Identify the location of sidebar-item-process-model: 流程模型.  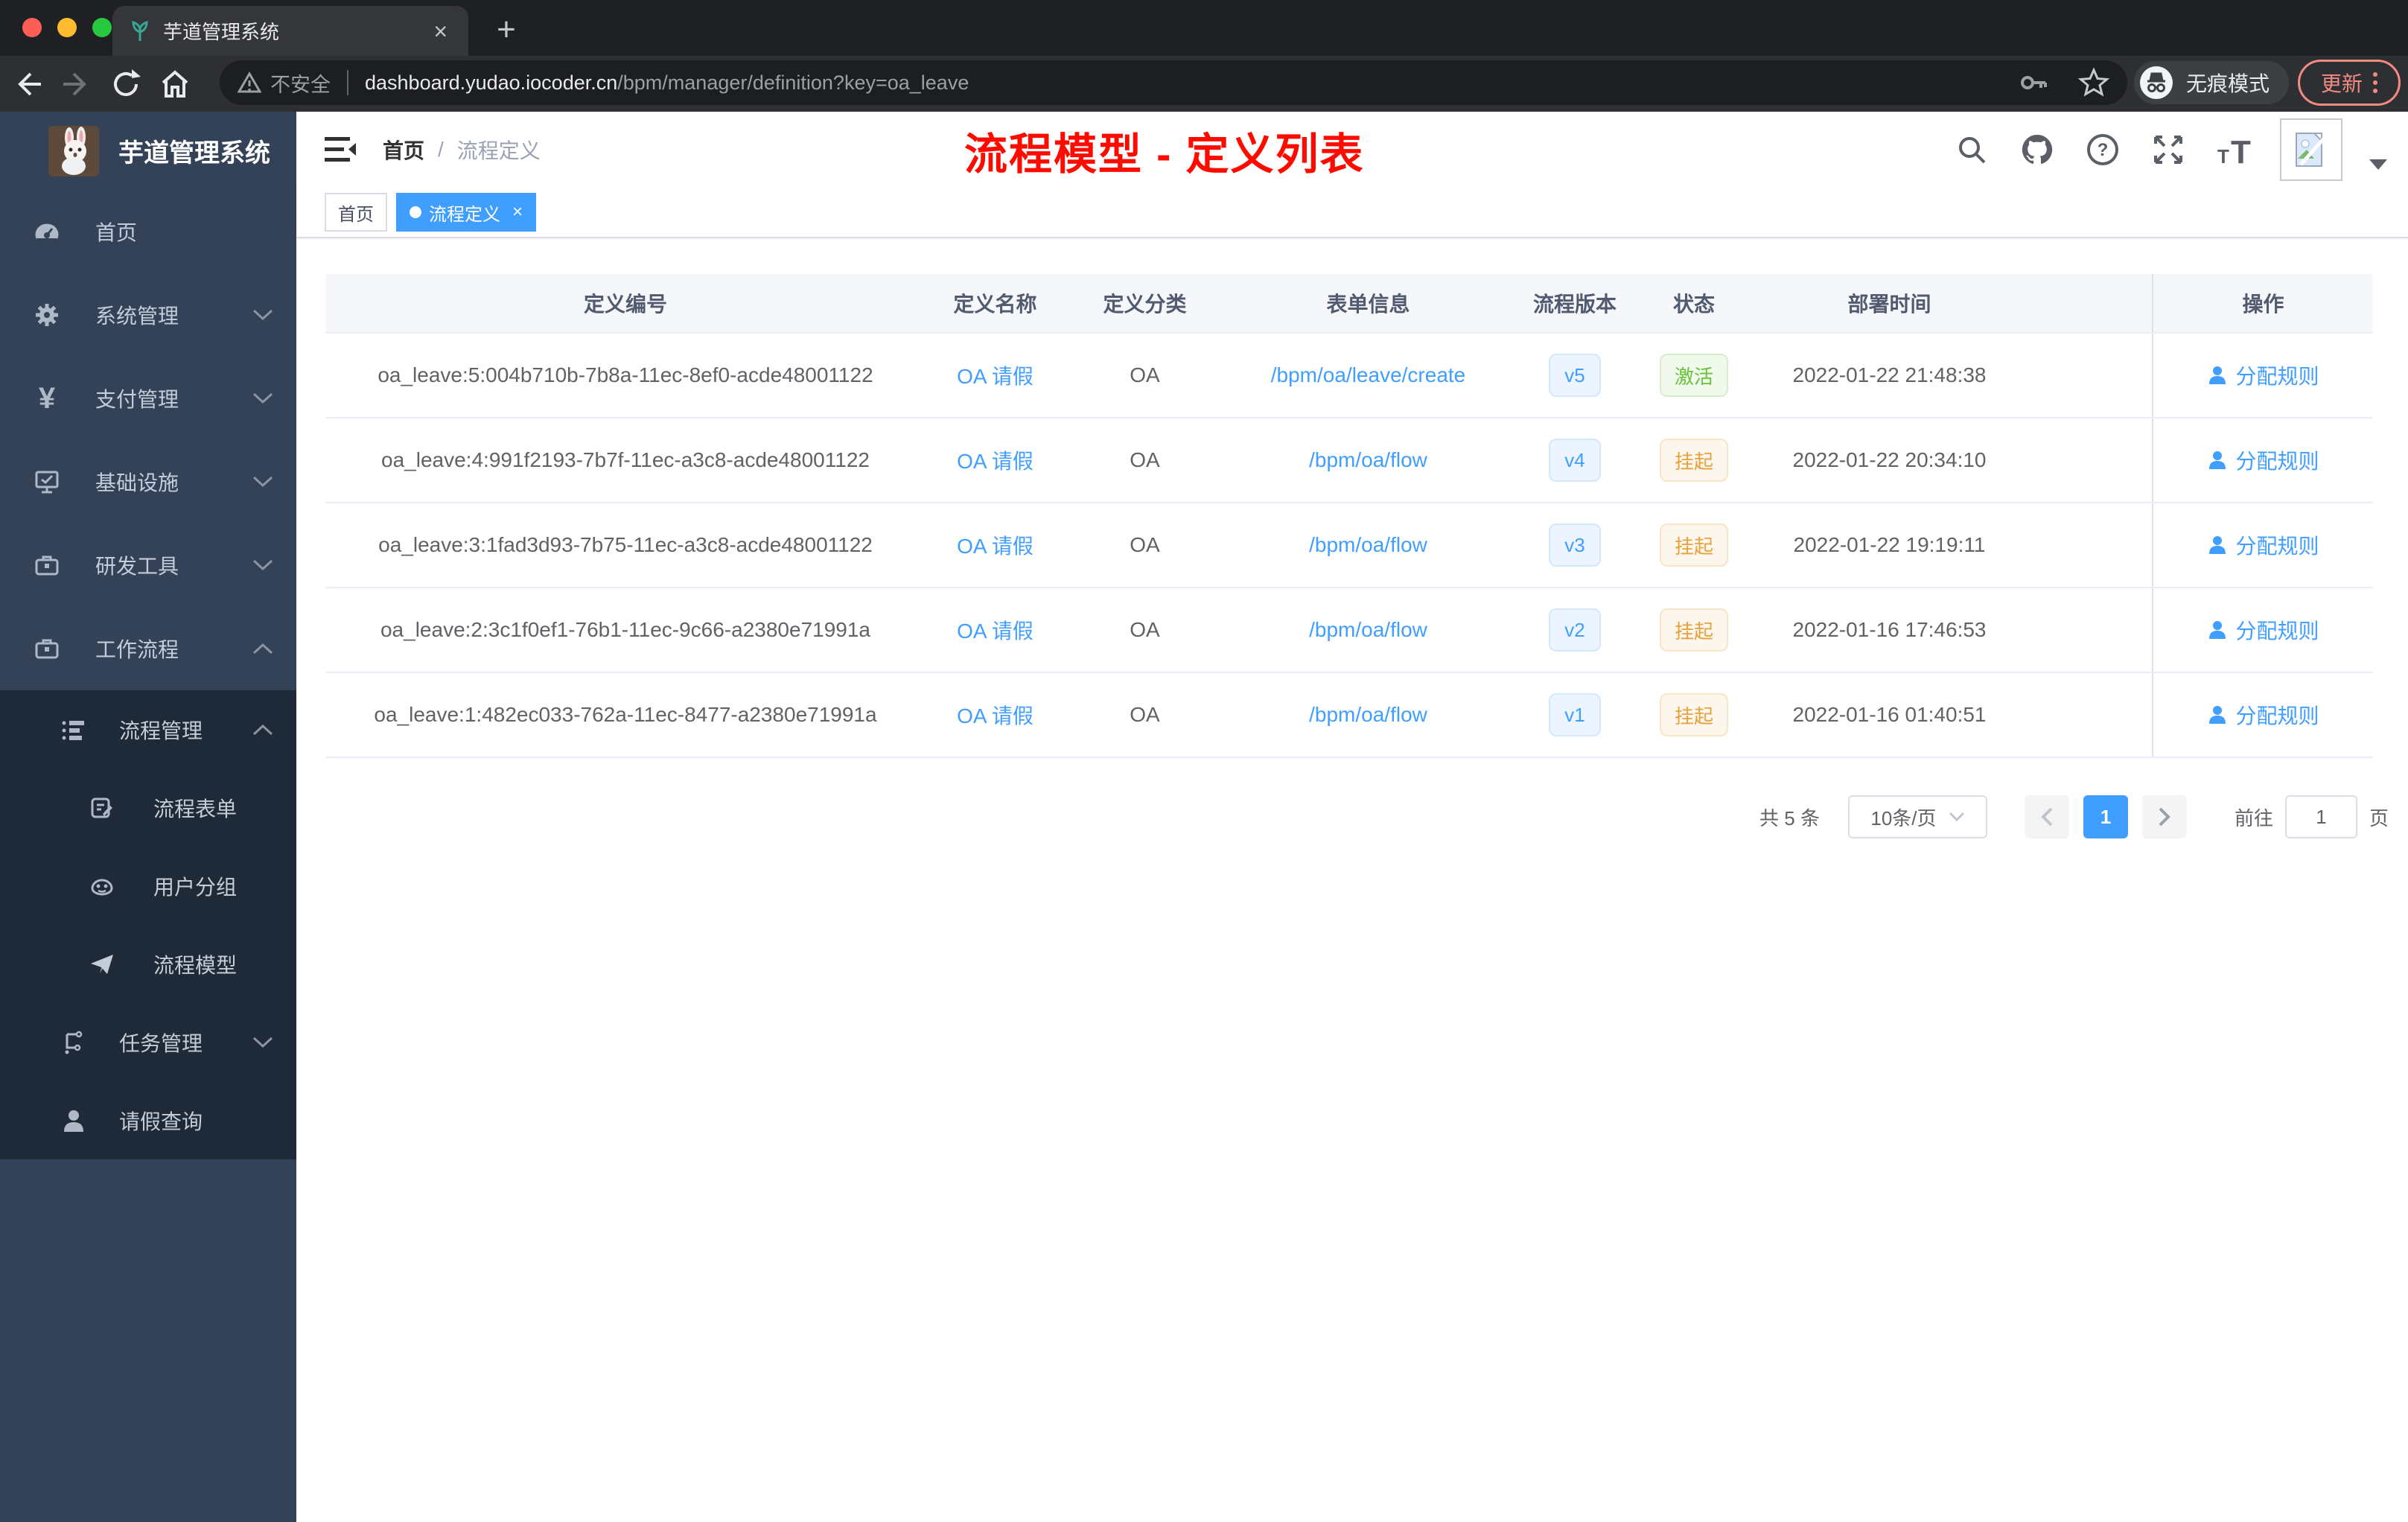
(148, 964).